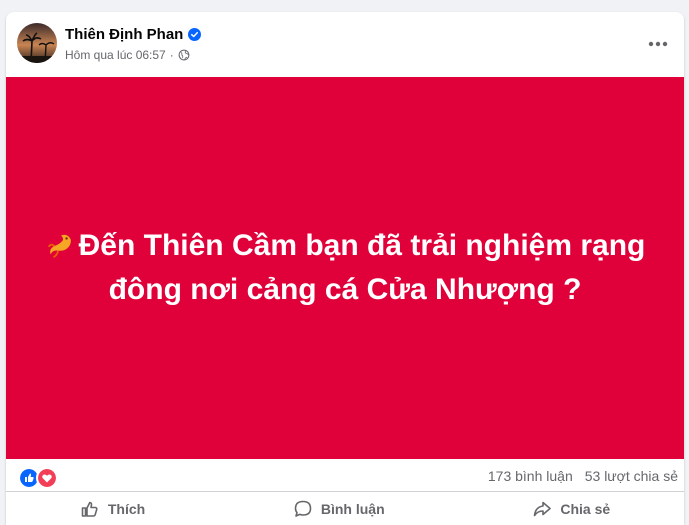  What do you see at coordinates (126, 508) in the screenshot?
I see `like-label: Thích` at bounding box center [126, 508].